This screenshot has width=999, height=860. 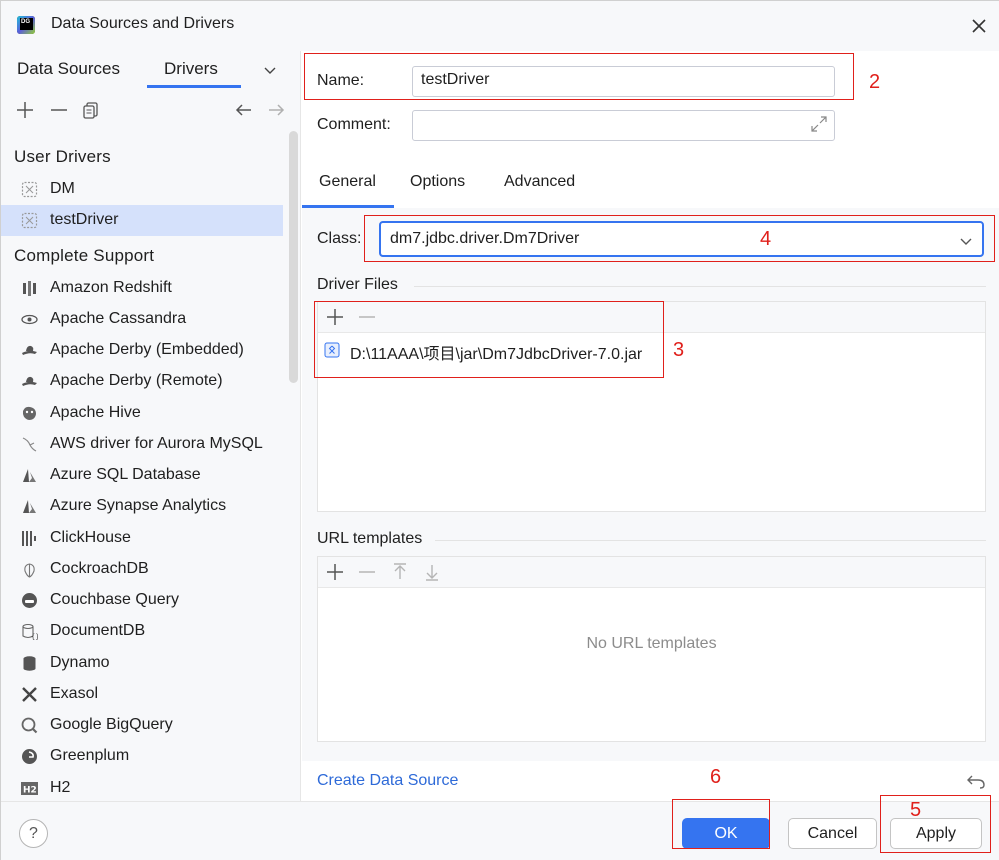 What do you see at coordinates (819, 124) in the screenshot?
I see `expand-icon` at bounding box center [819, 124].